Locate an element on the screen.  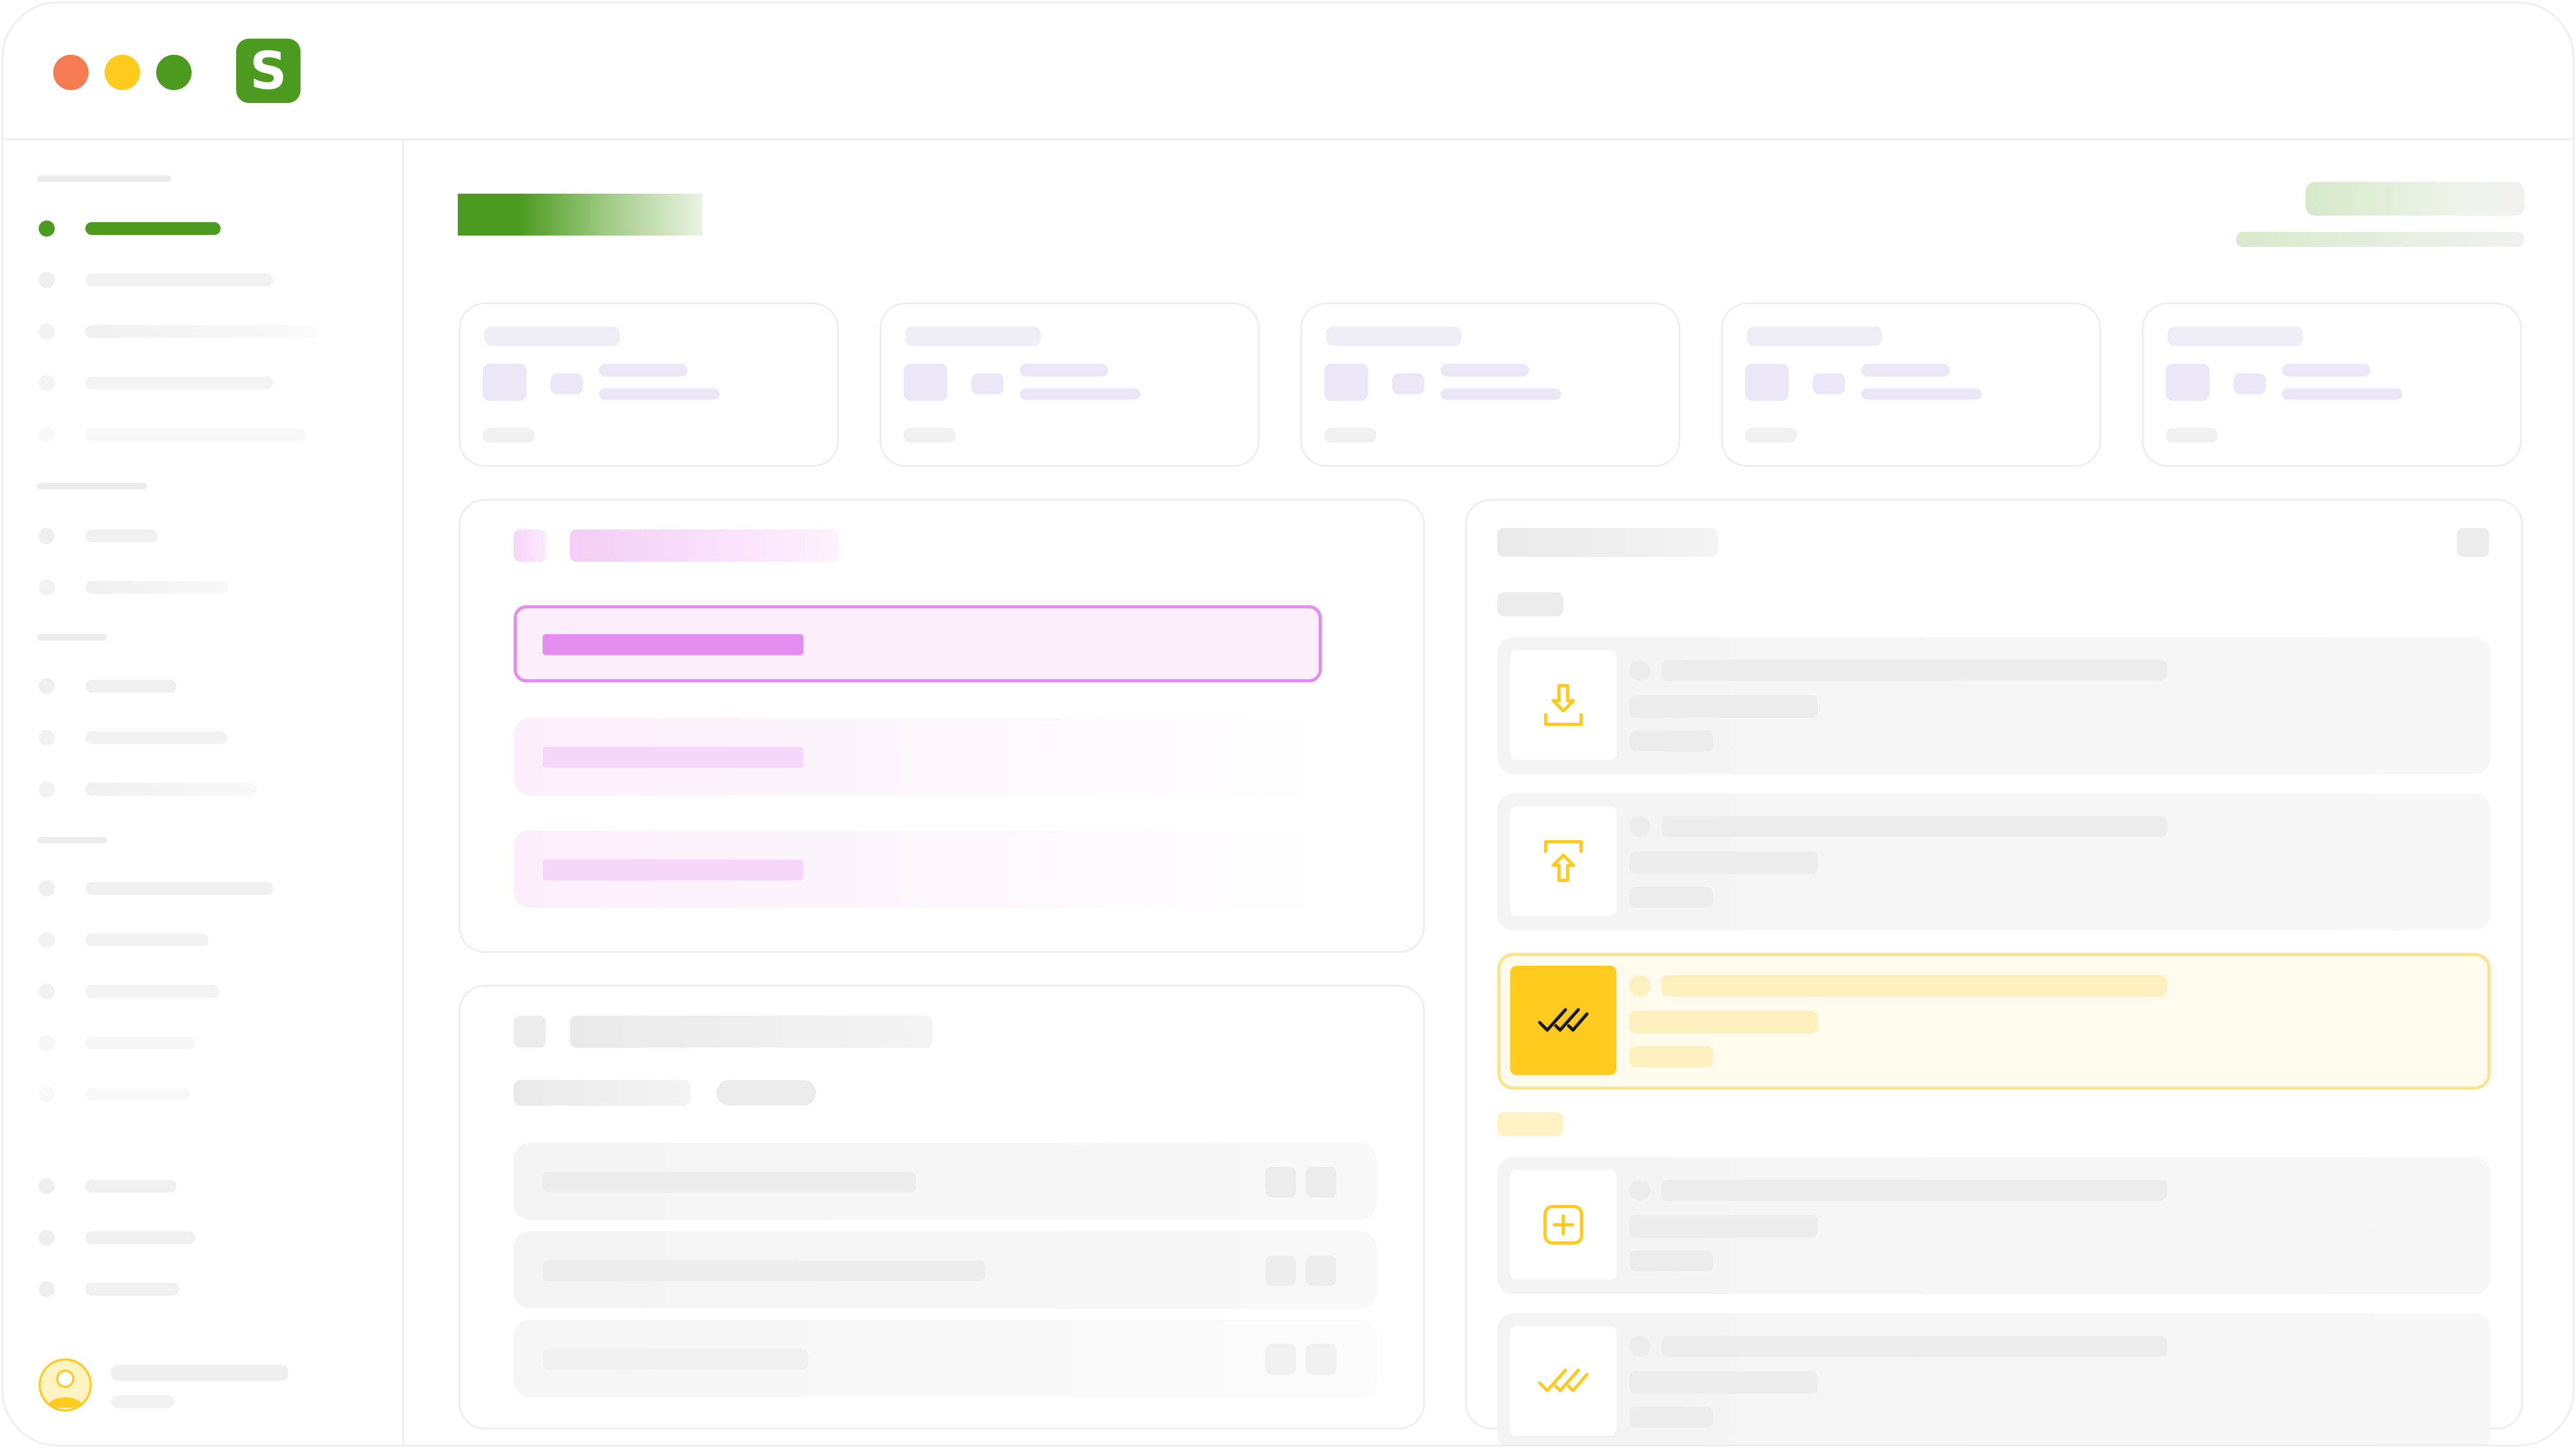
stat-card-badge is located at coordinates (567, 383).